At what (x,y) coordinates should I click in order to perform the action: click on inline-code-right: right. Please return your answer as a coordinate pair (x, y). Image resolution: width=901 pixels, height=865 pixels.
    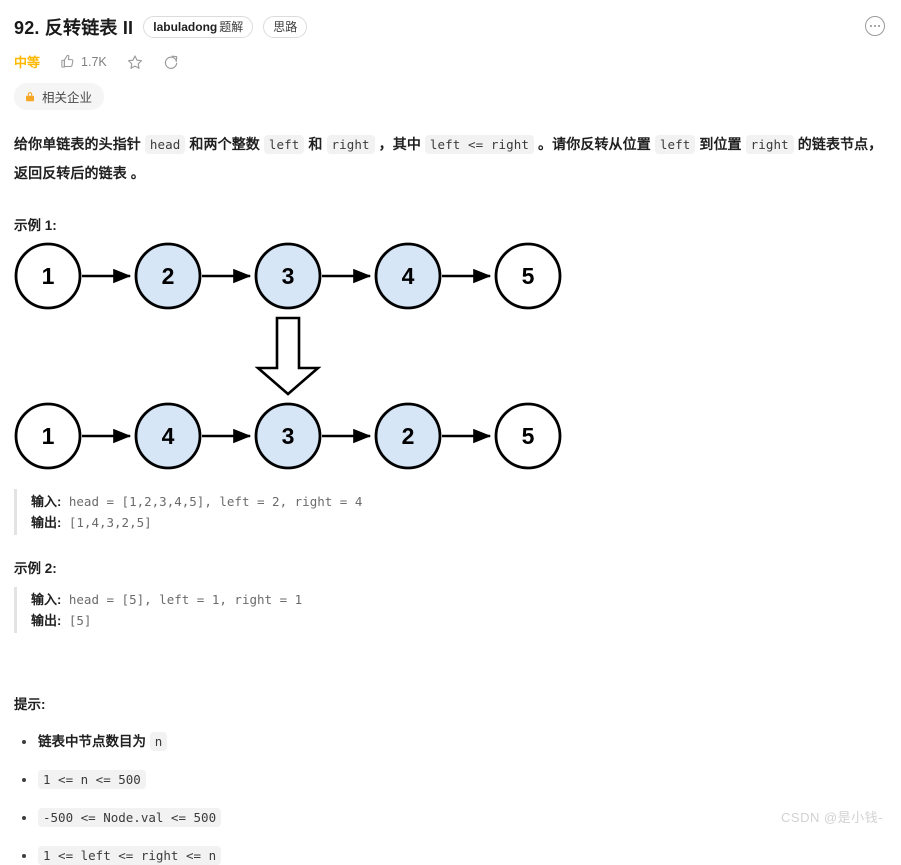
    Looking at the image, I should click on (350, 144).